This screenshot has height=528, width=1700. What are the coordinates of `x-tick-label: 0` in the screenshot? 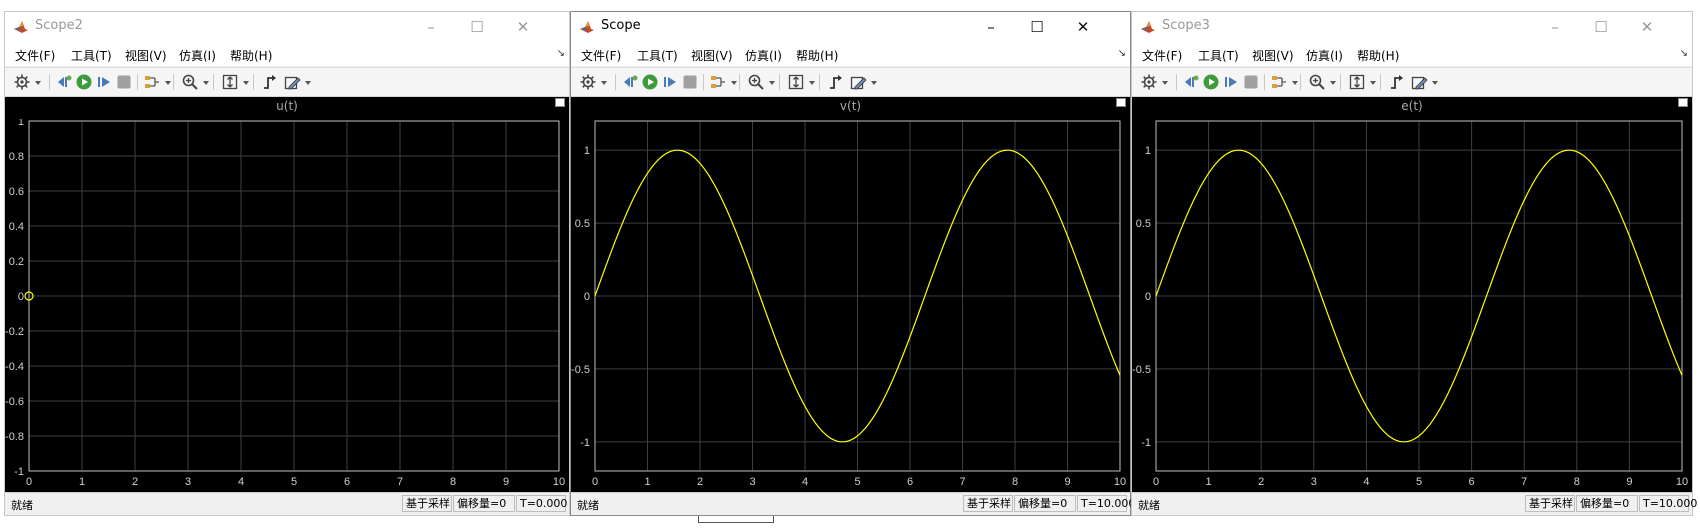 It's located at (1156, 482).